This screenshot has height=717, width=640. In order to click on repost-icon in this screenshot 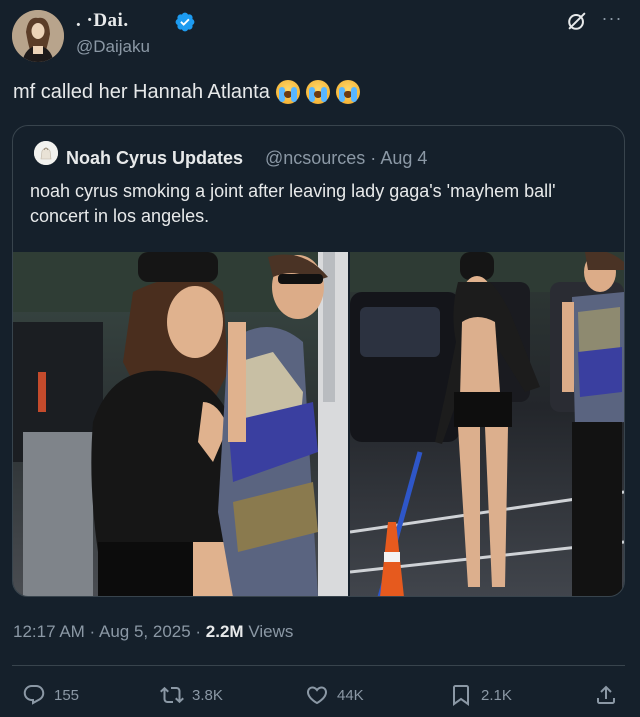, I will do `click(172, 695)`.